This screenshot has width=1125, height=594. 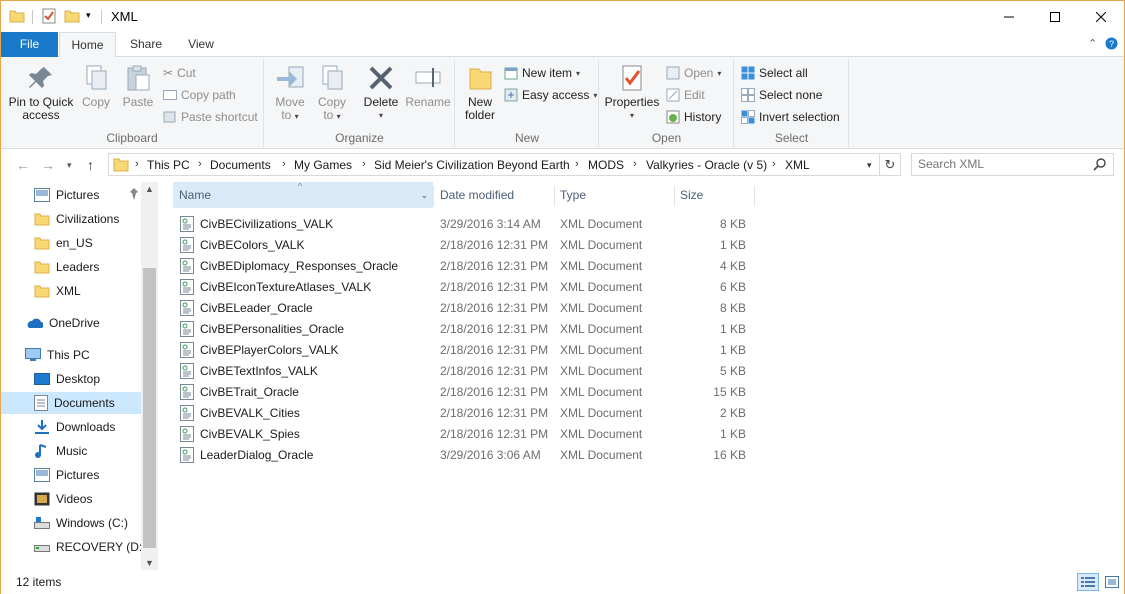 What do you see at coordinates (694, 95) in the screenshot?
I see `edit-label: Edit` at bounding box center [694, 95].